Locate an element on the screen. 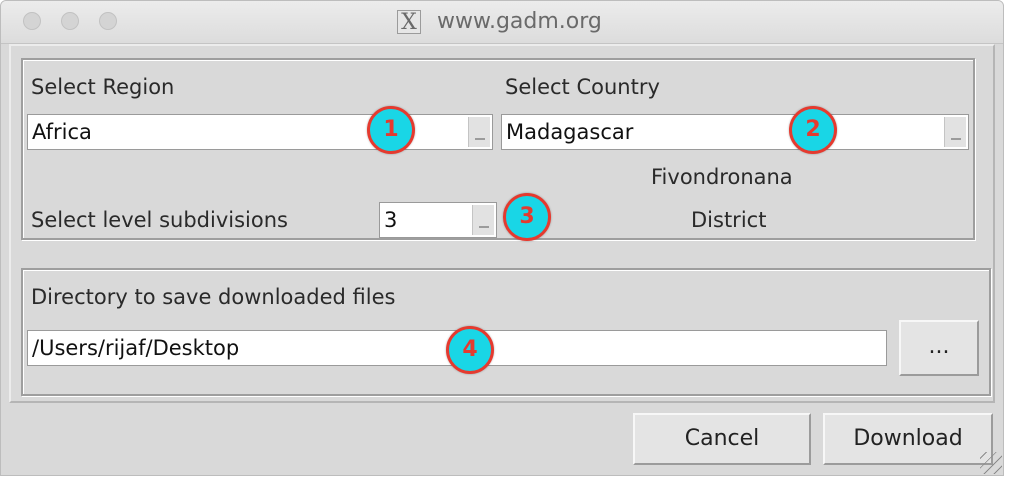 Image resolution: width=1012 pixels, height=478 pixels. cancel-button: Cancel is located at coordinates (722, 439).